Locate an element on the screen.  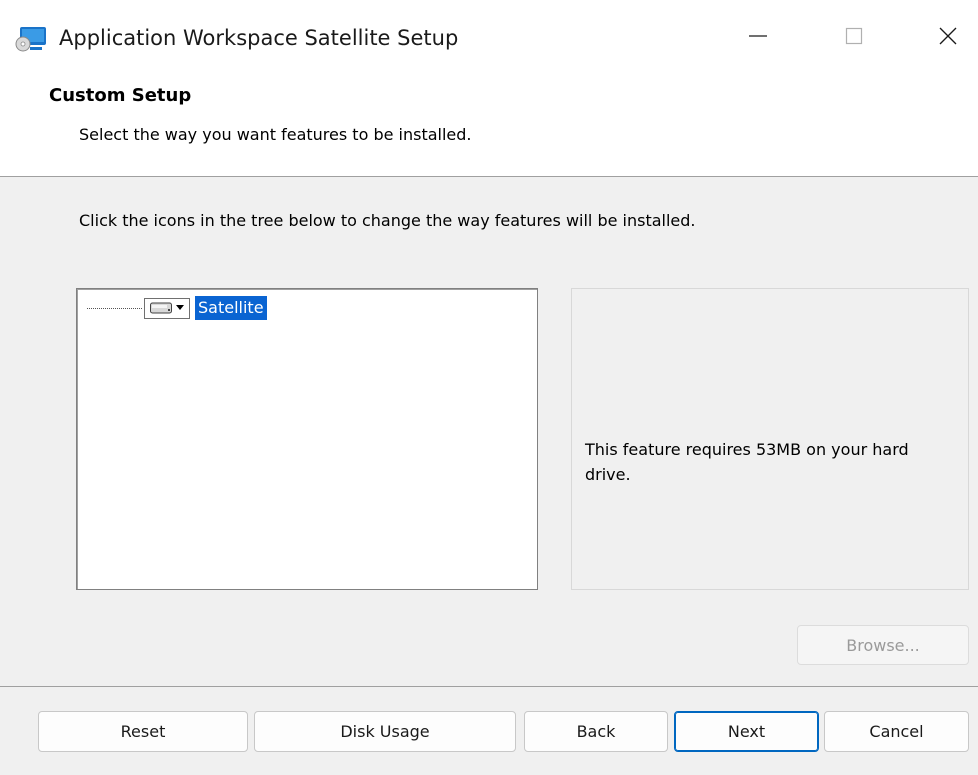
maximize-icon is located at coordinates (854, 36).